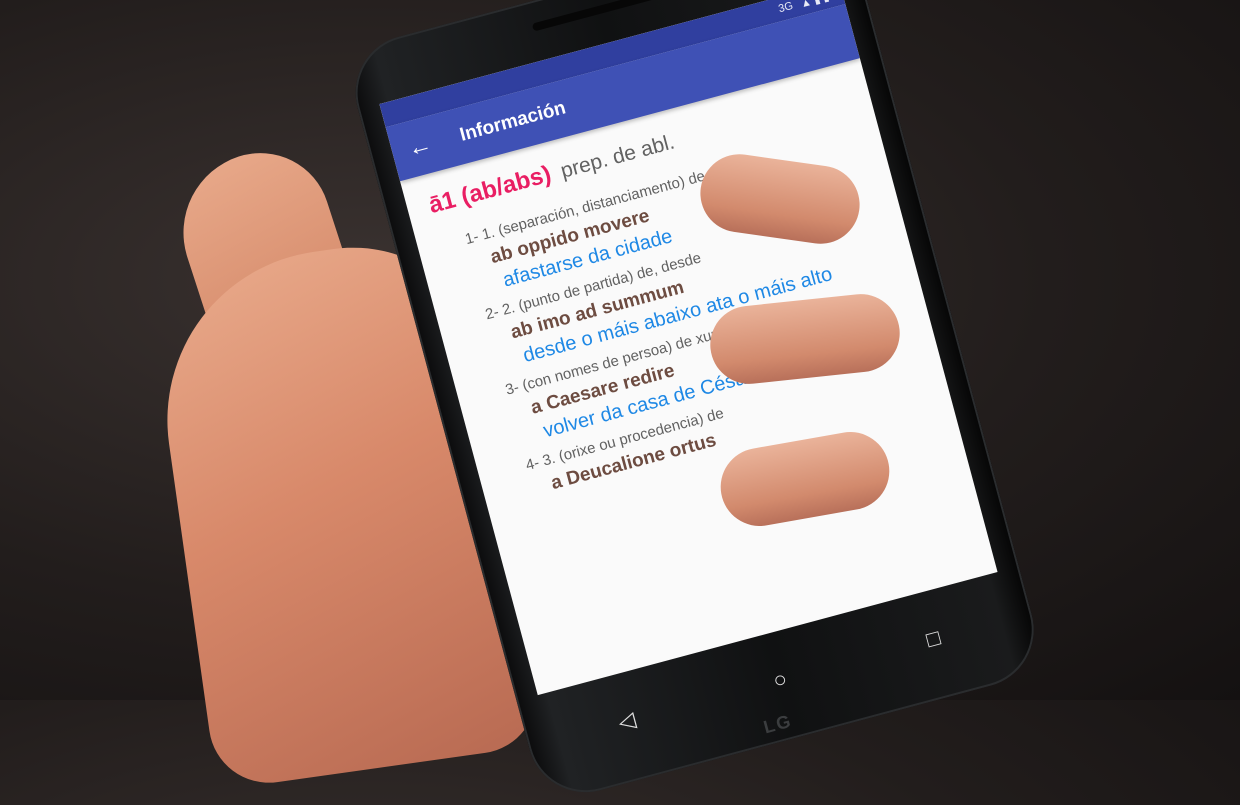  Describe the element at coordinates (513, 121) in the screenshot. I see `page-title: Información` at that location.